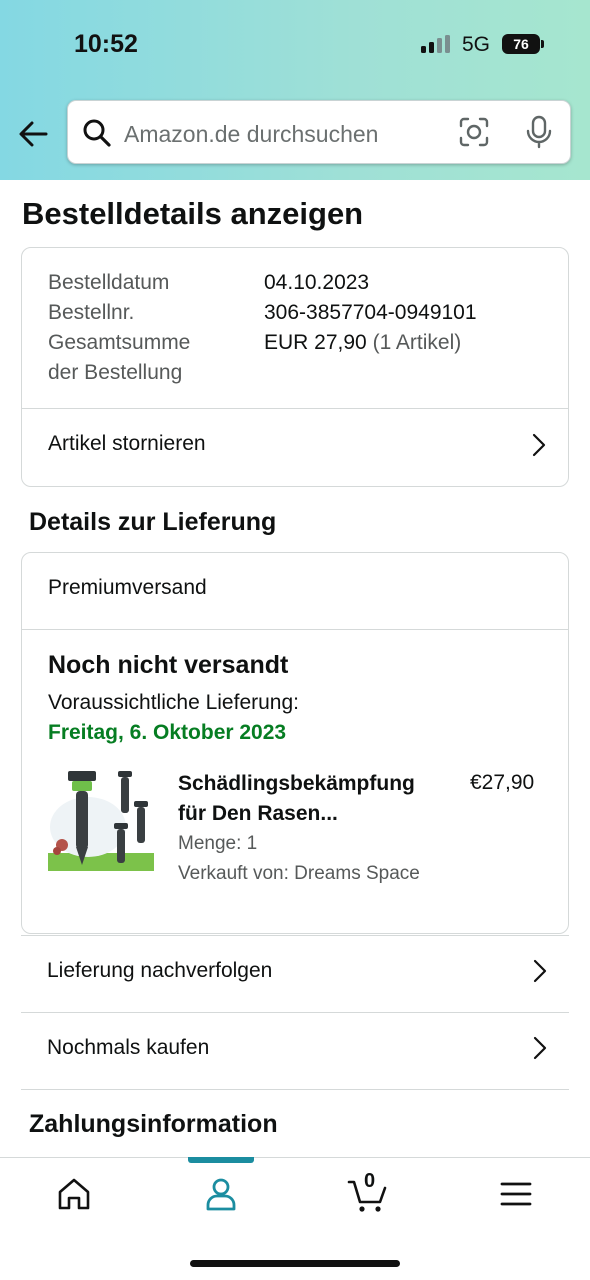  I want to click on battery-icon: 76, so click(521, 44).